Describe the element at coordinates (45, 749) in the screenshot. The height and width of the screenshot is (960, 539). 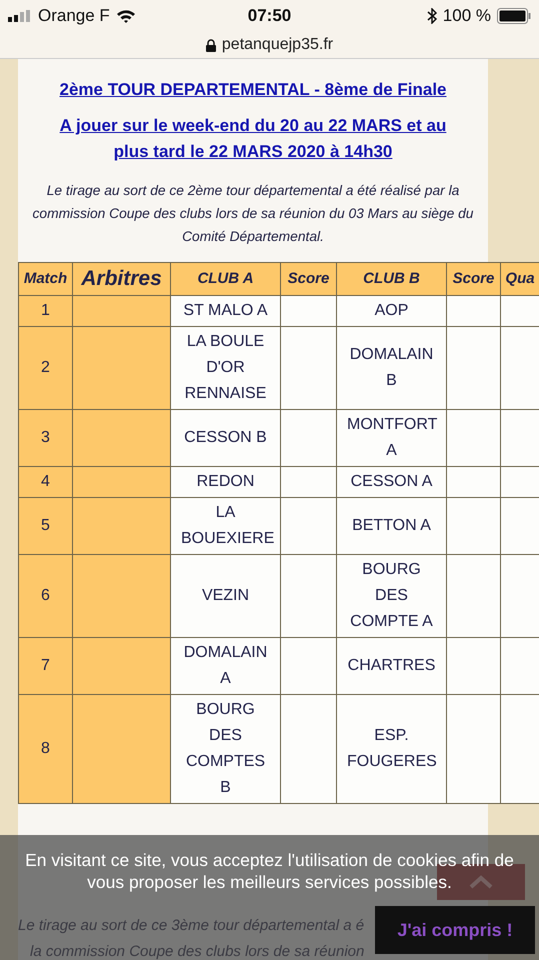
I see `match-number-cell: 8` at that location.